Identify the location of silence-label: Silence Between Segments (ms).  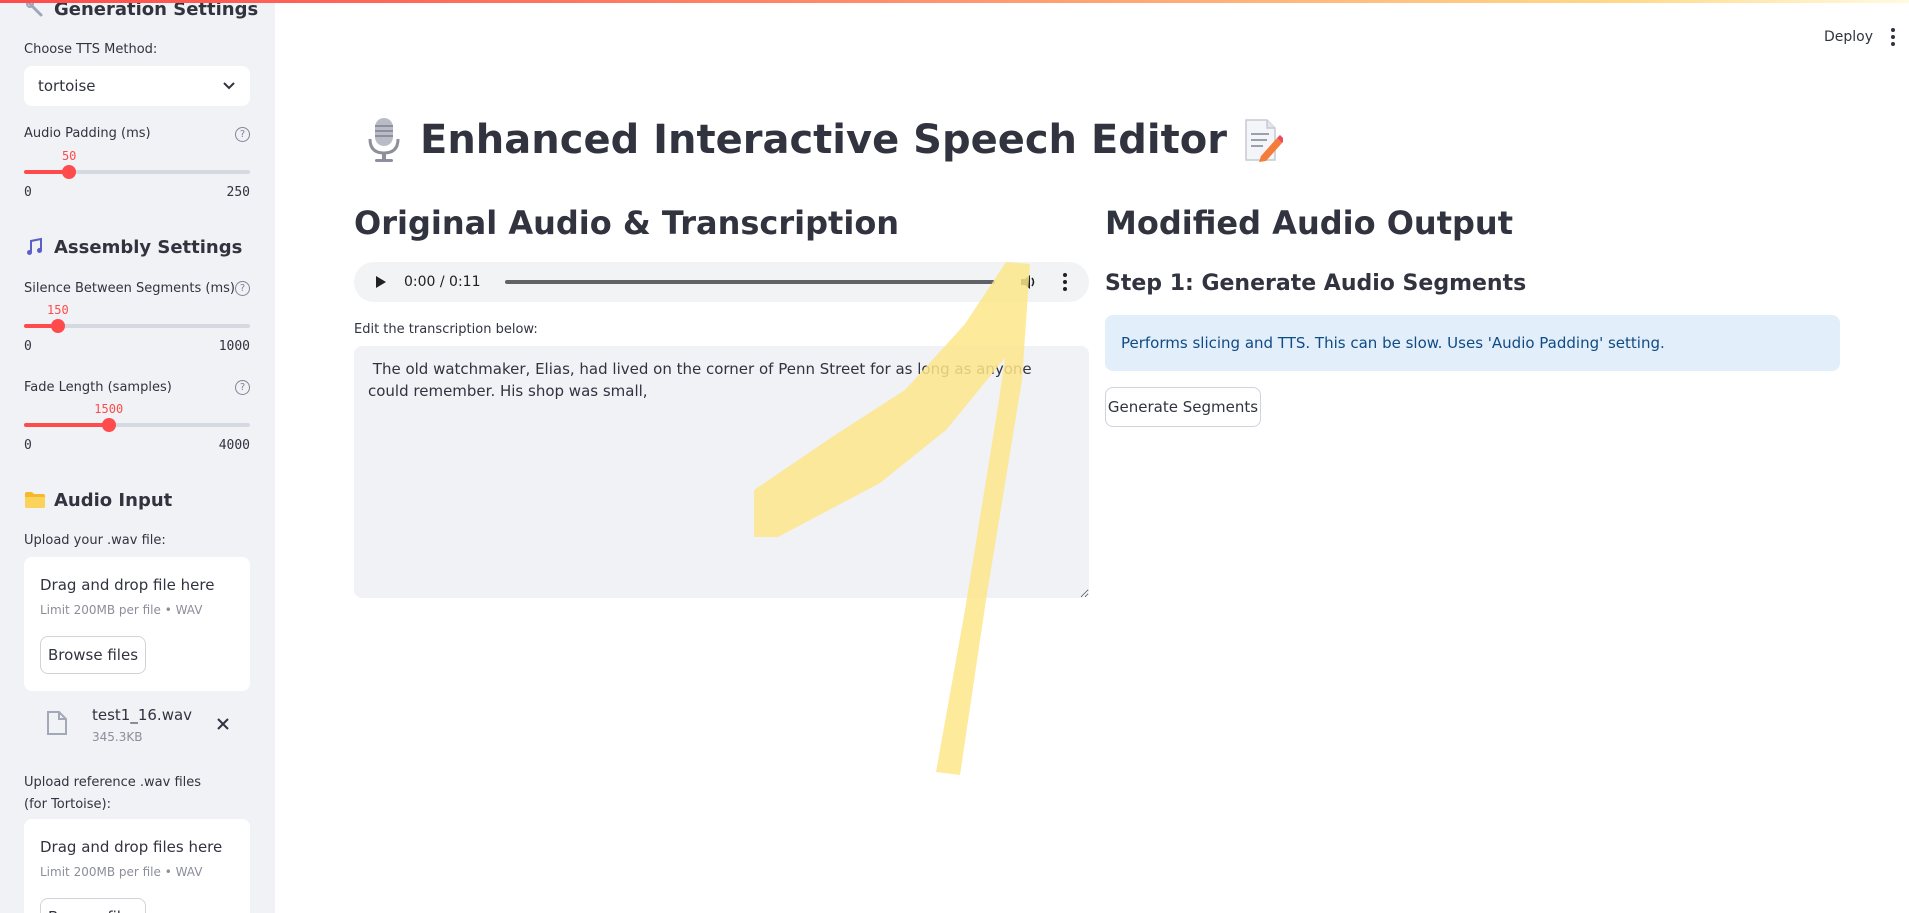
(129, 288).